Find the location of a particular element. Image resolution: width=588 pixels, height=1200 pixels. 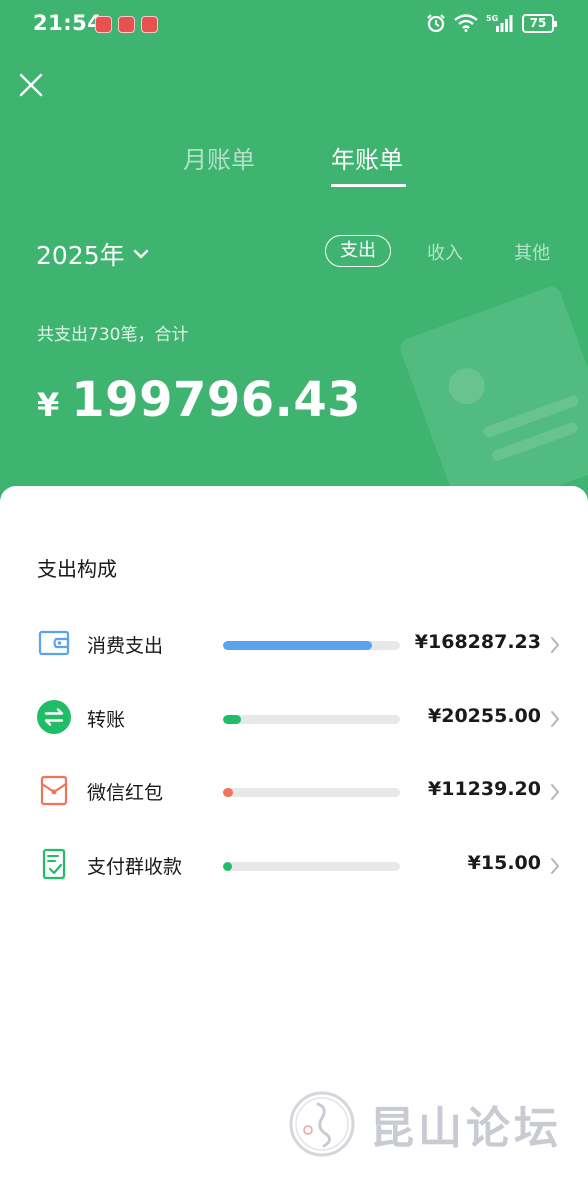

row-amount: ¥11239.20 is located at coordinates (484, 789).